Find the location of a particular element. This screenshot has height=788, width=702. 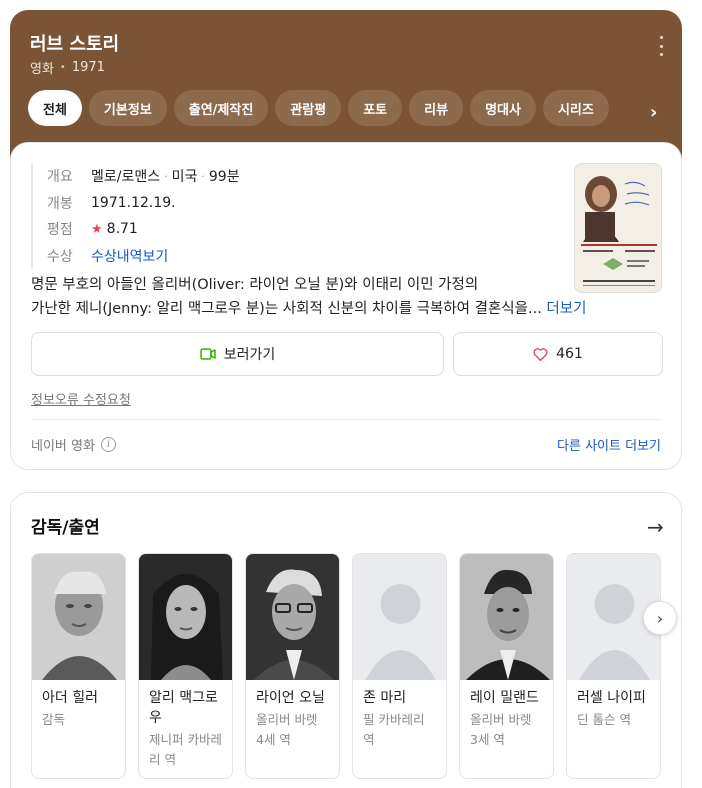

release-date: 1971.12.19. is located at coordinates (133, 202).